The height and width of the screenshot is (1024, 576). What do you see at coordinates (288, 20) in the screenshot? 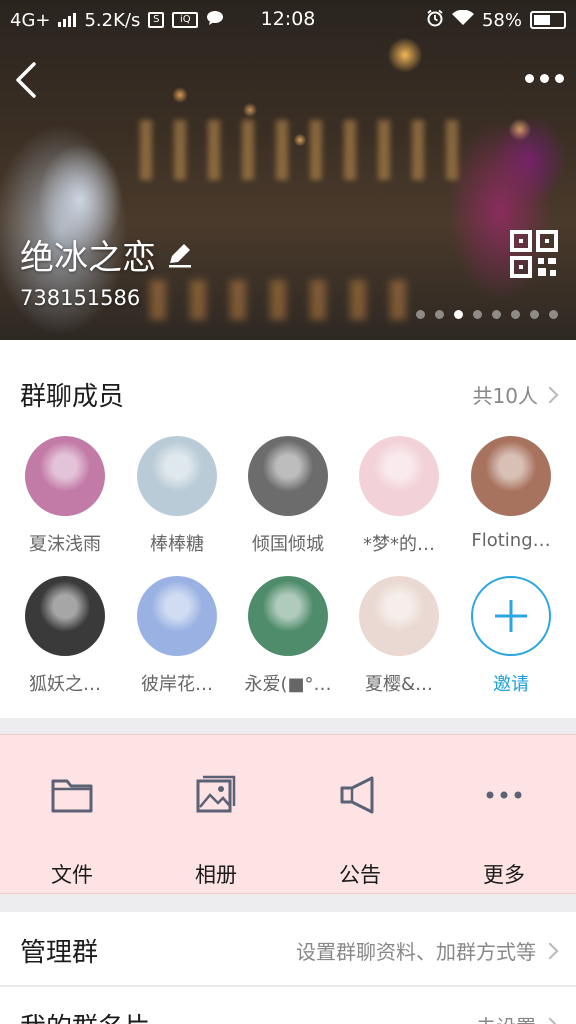
I see `status-bar: 4G+ 5.2K/s S iQ 12:08 58%` at bounding box center [288, 20].